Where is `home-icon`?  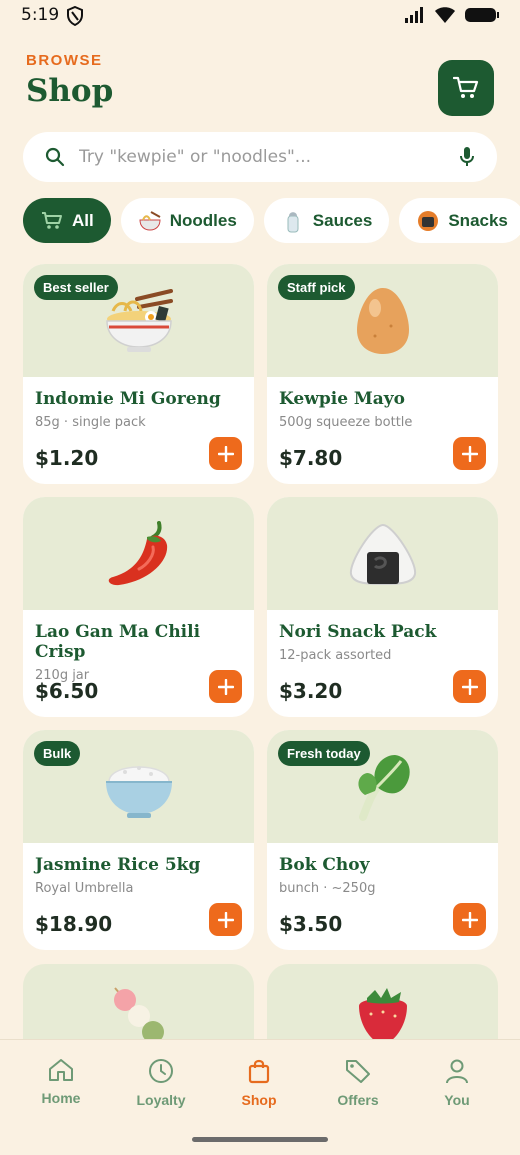
home-icon is located at coordinates (61, 1070).